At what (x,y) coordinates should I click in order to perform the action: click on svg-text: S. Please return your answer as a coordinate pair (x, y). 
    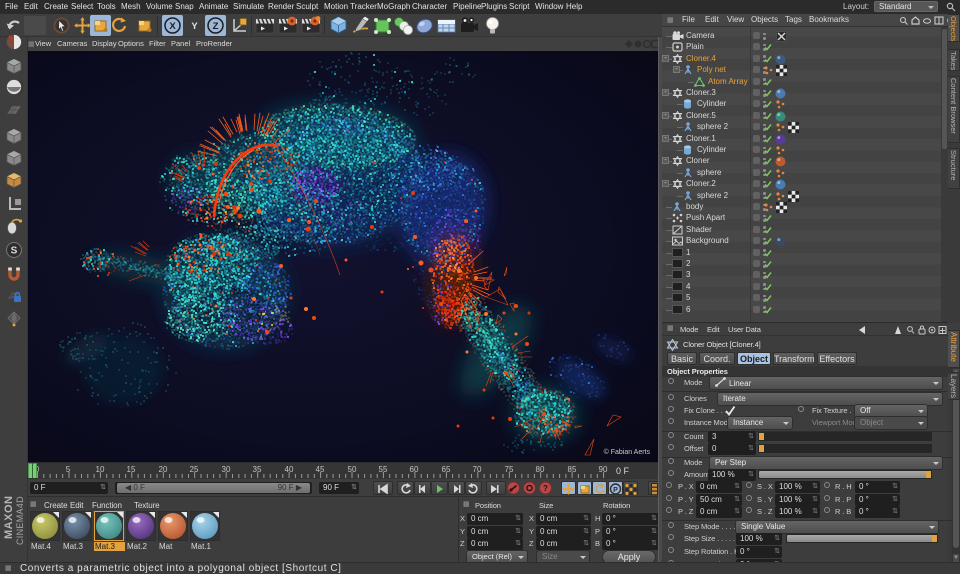
    Looking at the image, I should click on (14, 251).